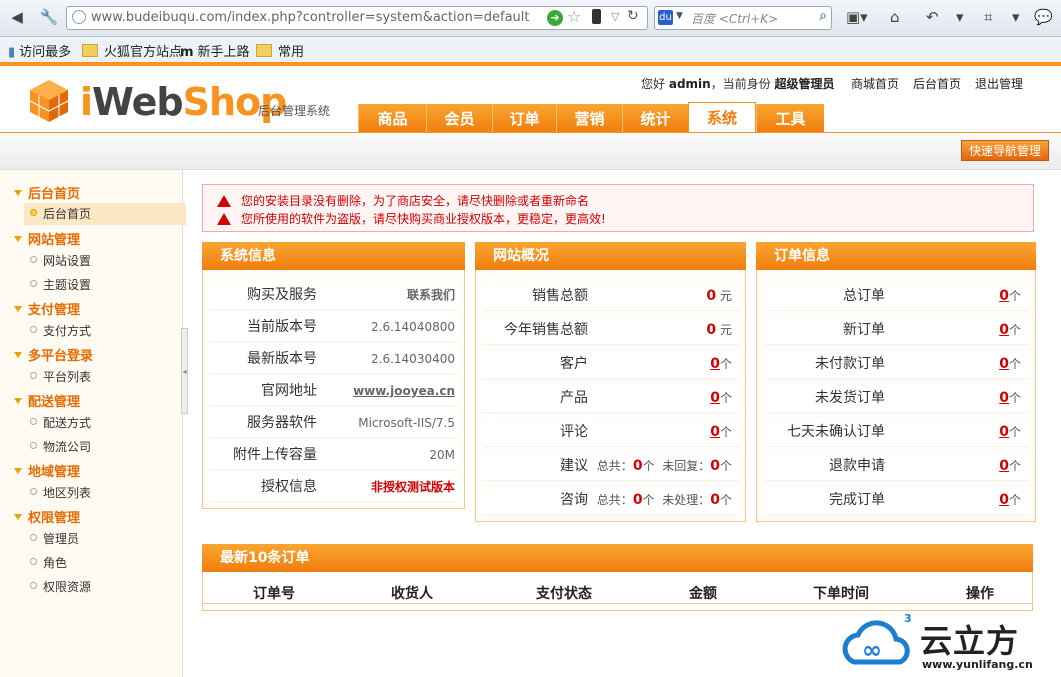  Describe the element at coordinates (615, 16) in the screenshot. I see `dropdown-icon: ▽` at that location.